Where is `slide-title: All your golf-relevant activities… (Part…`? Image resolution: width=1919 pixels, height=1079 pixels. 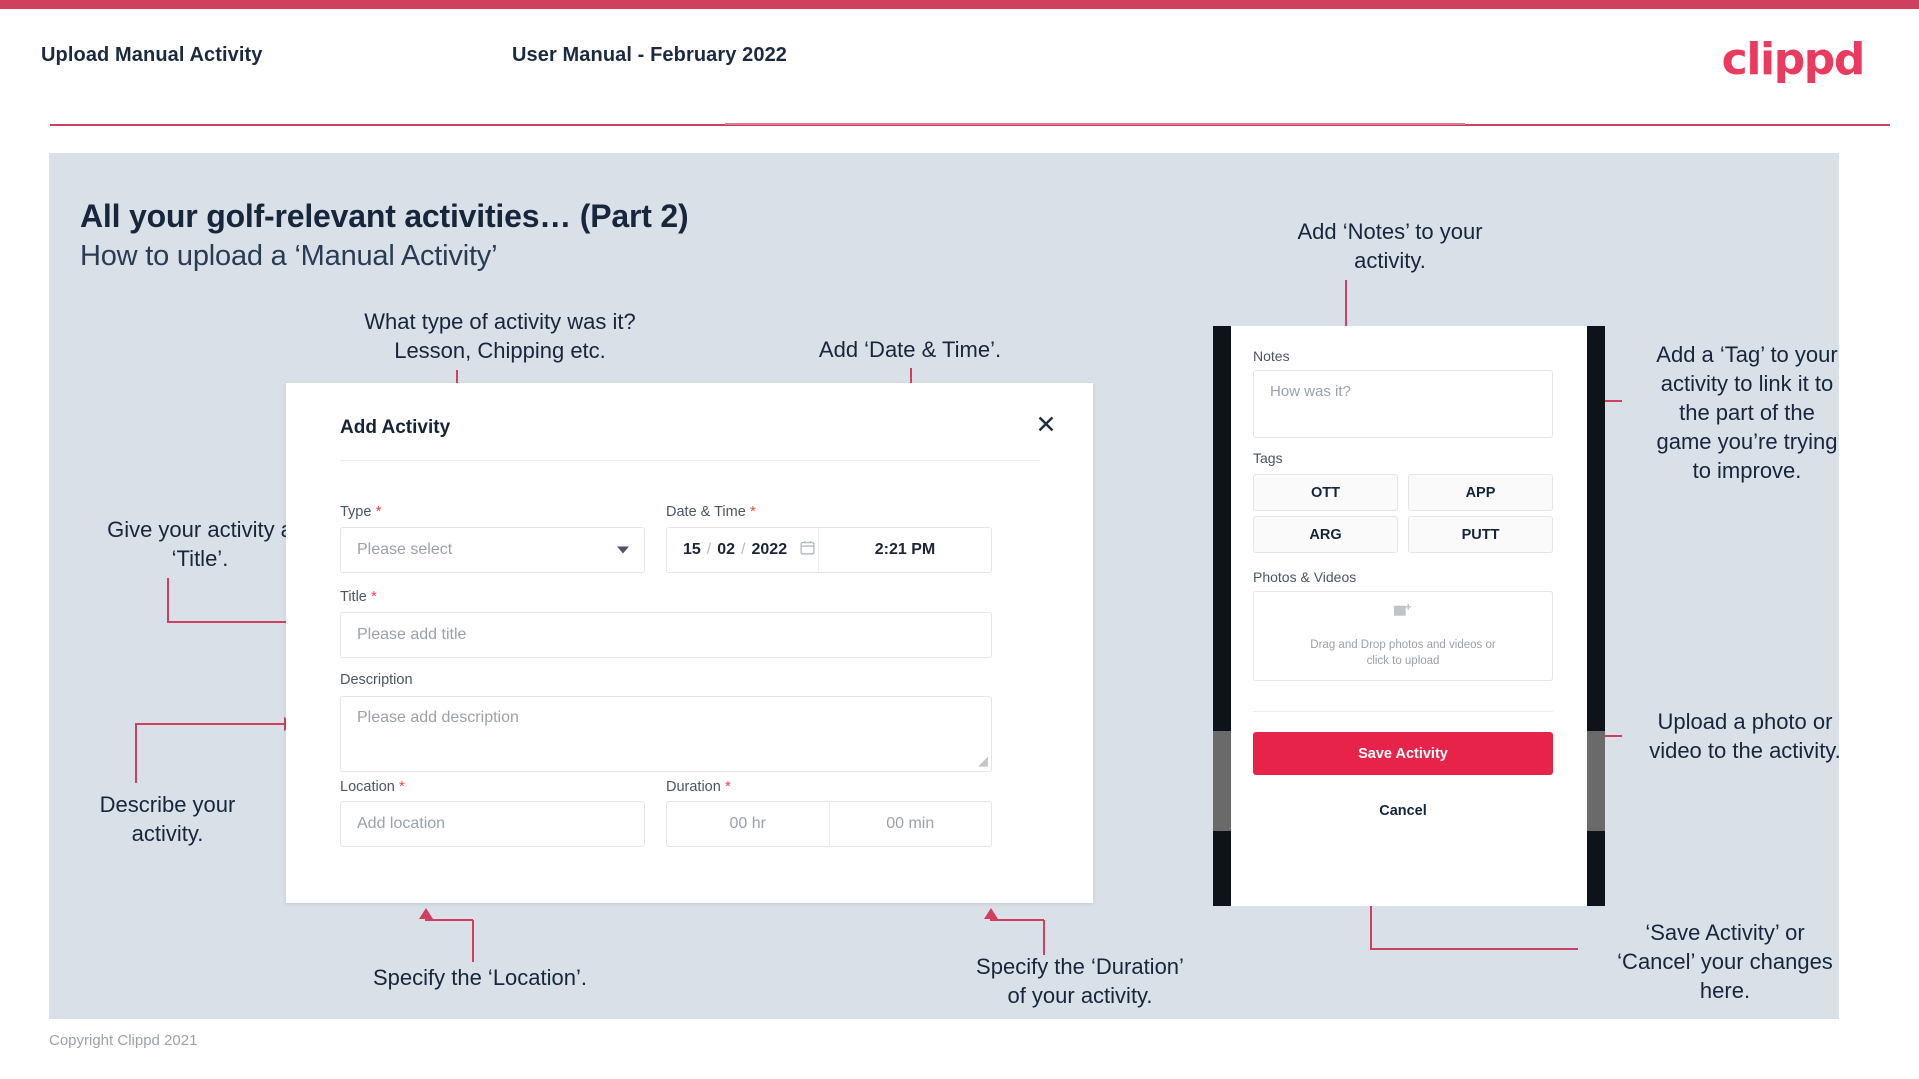
slide-title: All your golf-relevant activities… (Part… is located at coordinates (384, 216).